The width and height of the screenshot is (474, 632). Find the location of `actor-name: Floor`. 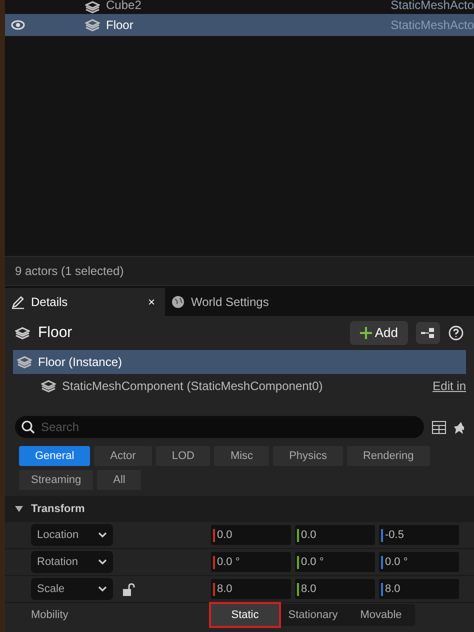

actor-name: Floor is located at coordinates (120, 25).